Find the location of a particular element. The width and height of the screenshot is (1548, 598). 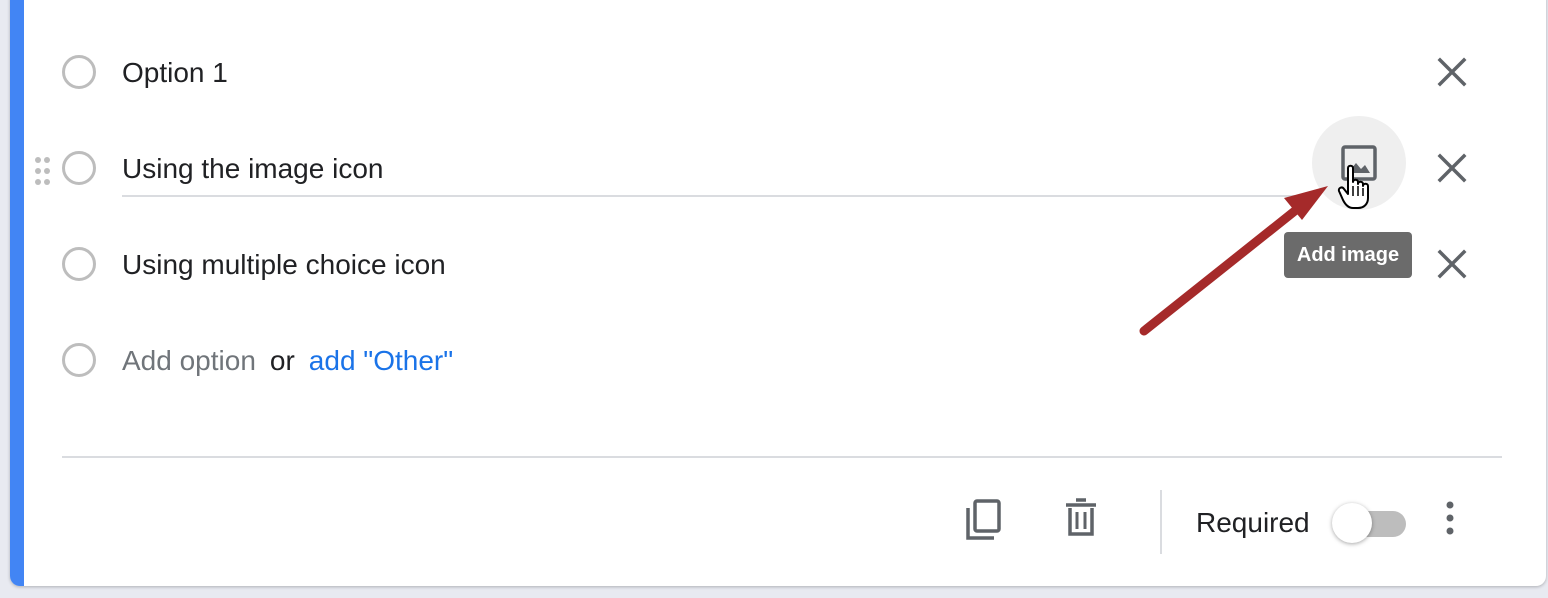

copy-icon is located at coordinates (983, 519).